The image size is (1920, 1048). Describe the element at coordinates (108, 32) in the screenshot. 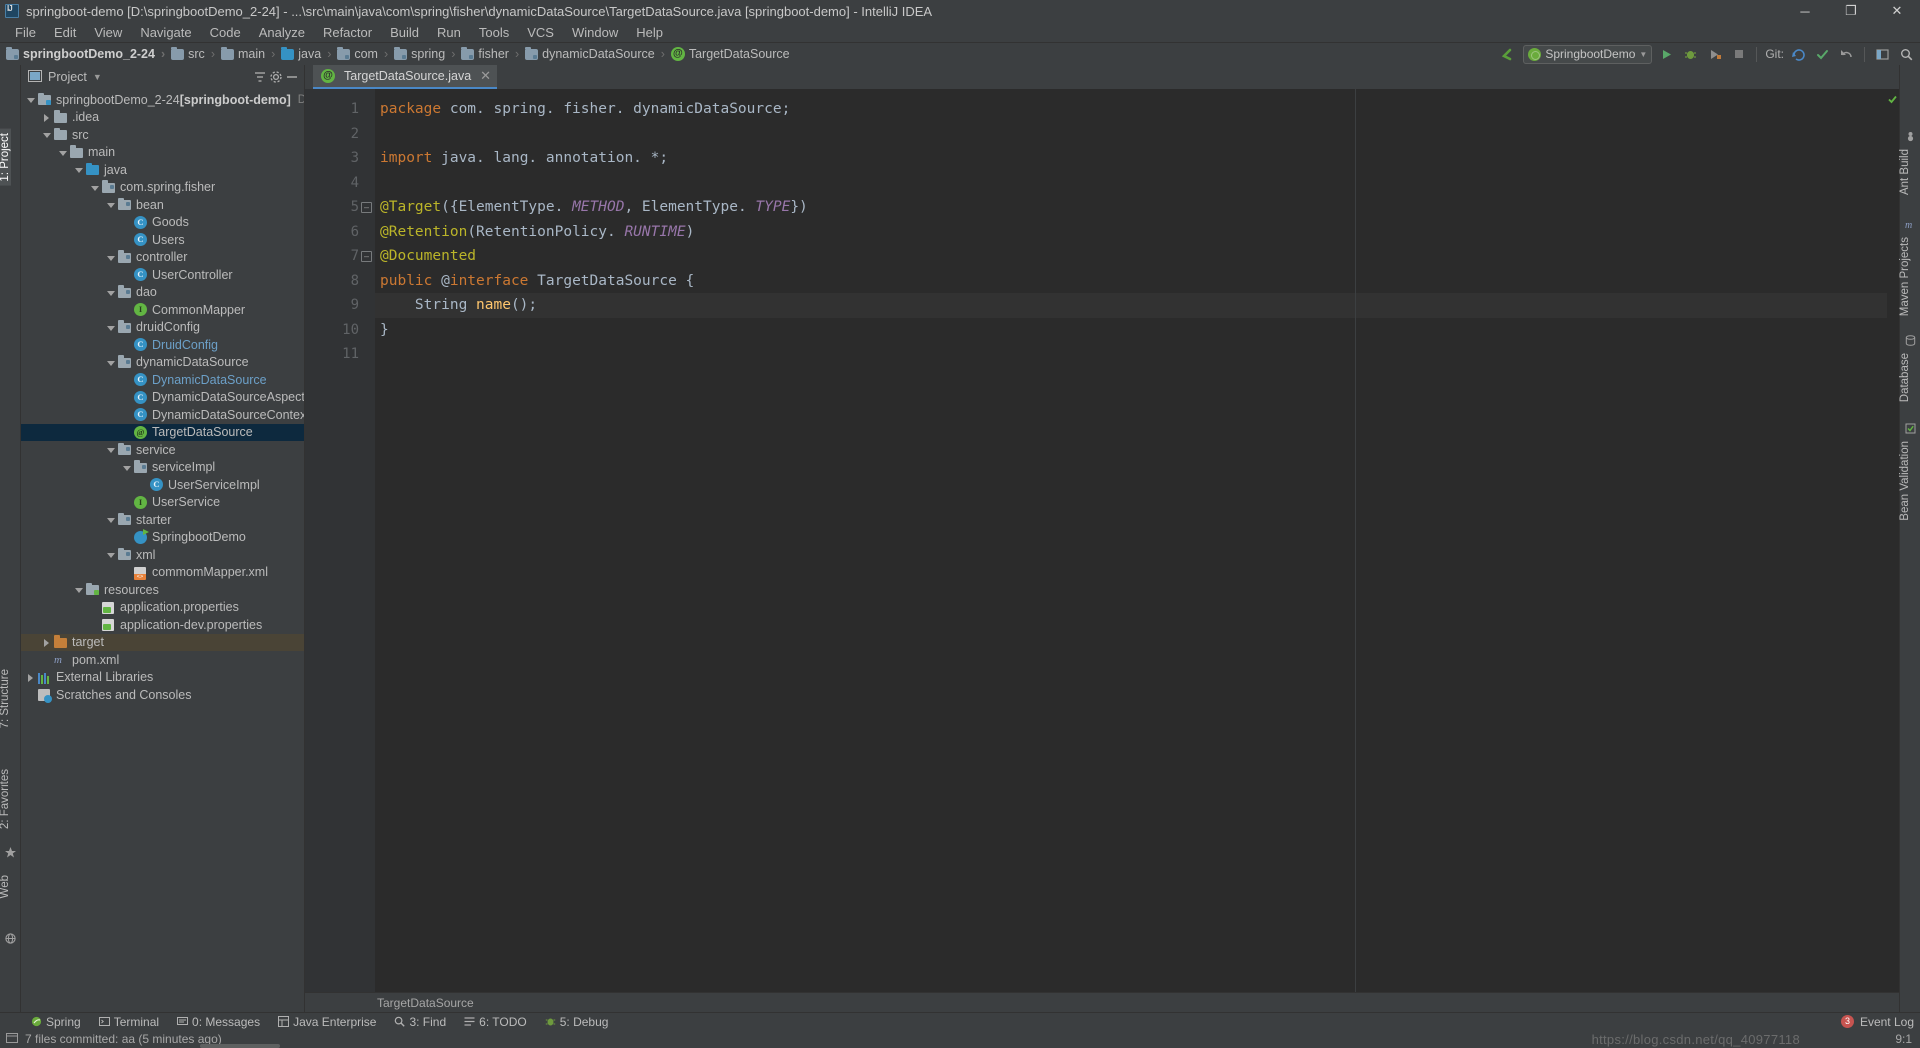

I see `menu-item-view: View` at that location.